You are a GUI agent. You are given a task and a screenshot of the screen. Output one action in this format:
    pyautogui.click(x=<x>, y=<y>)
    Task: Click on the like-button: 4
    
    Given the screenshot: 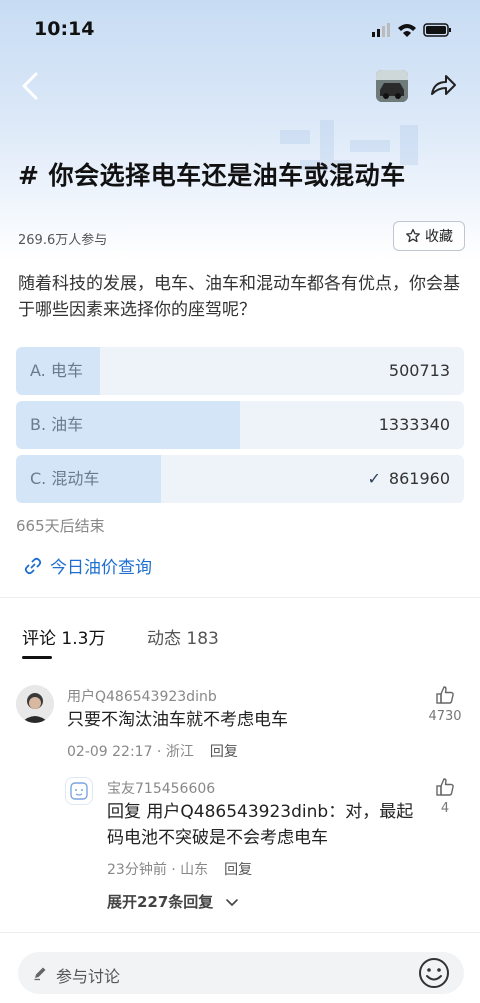 What is the action you would take?
    pyautogui.click(x=445, y=796)
    